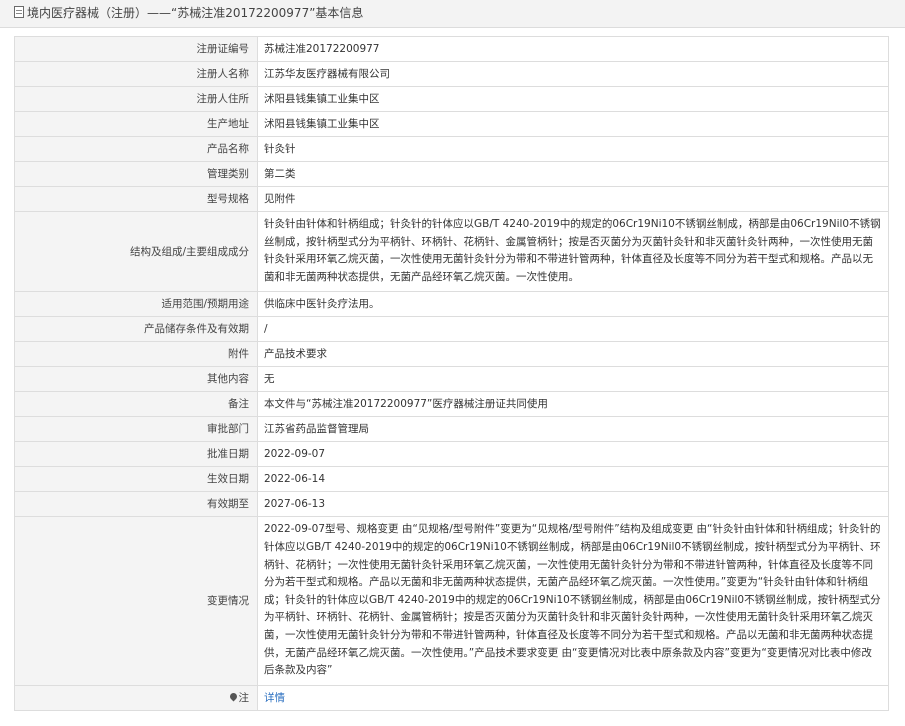 This screenshot has width=905, height=726. I want to click on field-label: 变更情况, so click(136, 601).